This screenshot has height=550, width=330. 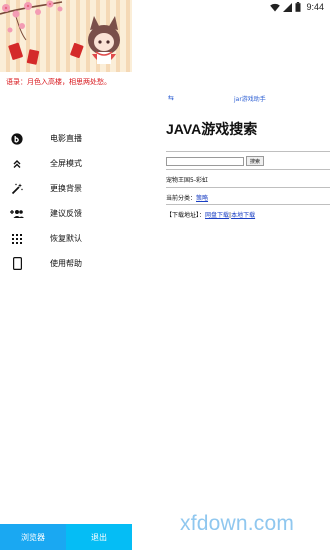 What do you see at coordinates (17, 214) in the screenshot?
I see `group-add-icon` at bounding box center [17, 214].